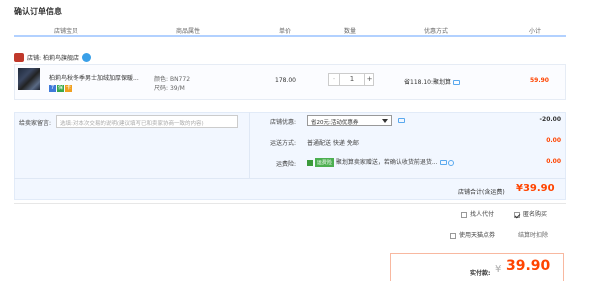 Image resolution: width=600 pixels, height=281 pixels. I want to click on table-header: 店铺宝贝 商品属性 单价 数量 优惠方式 小计, so click(290, 30).